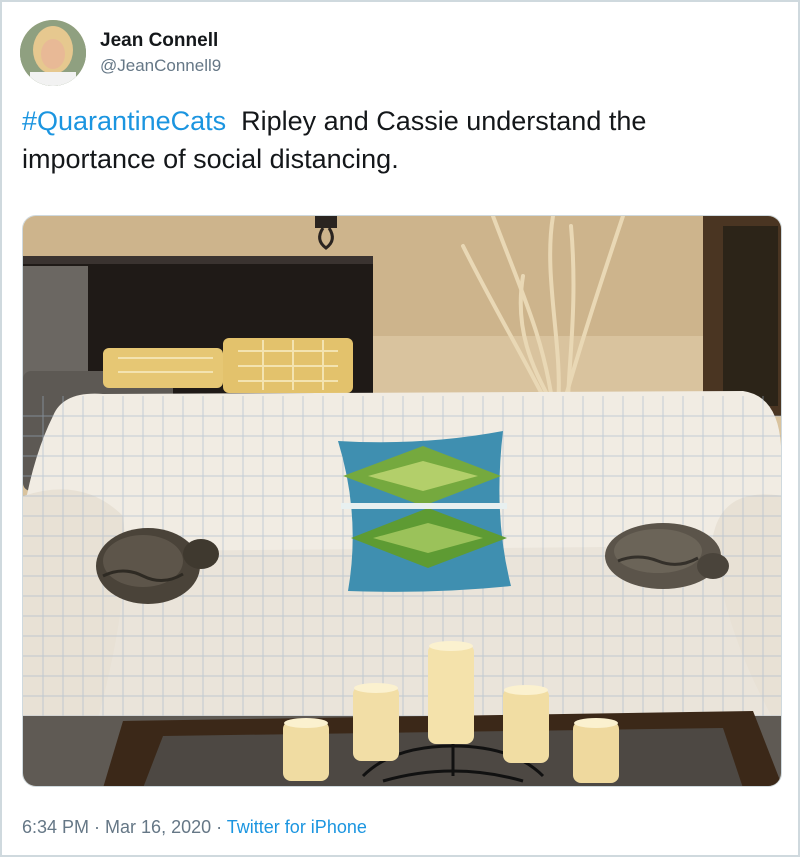 The height and width of the screenshot is (857, 800). I want to click on user-handle: @JeanConnell9, so click(160, 66).